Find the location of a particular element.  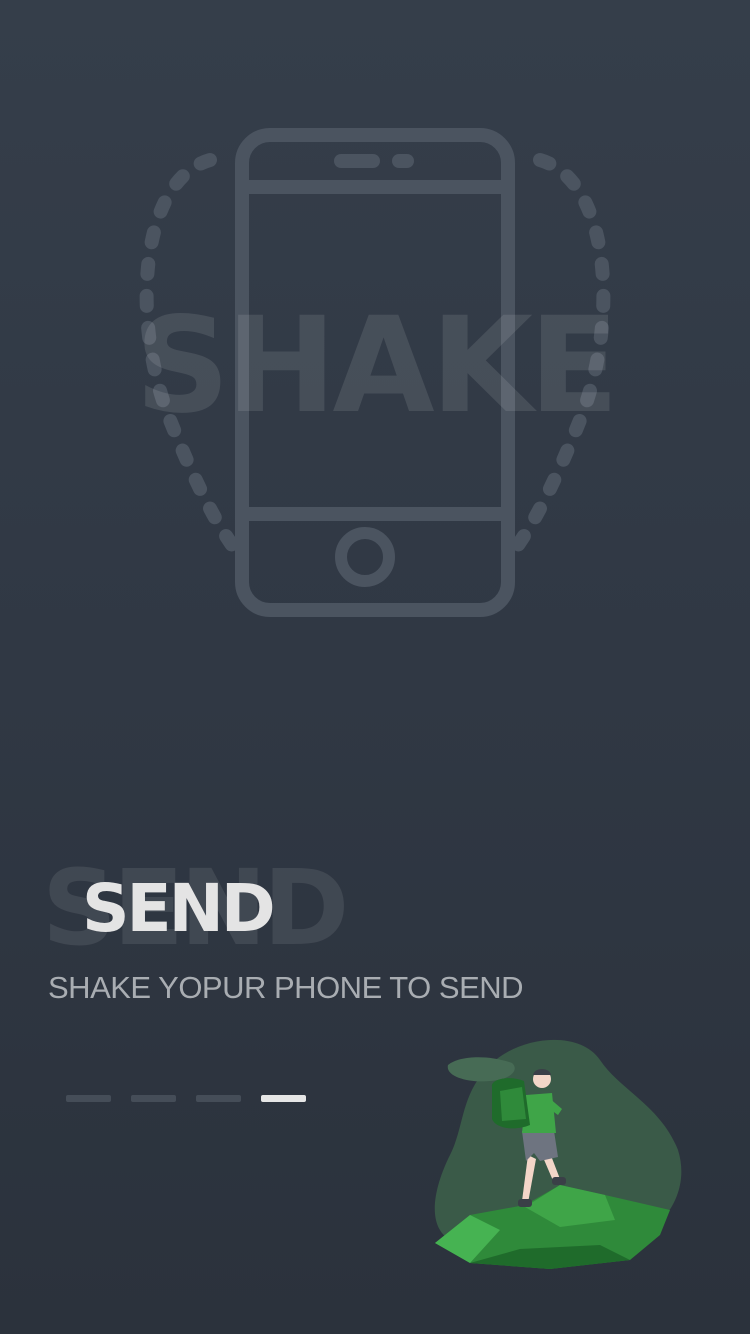

page-indicator is located at coordinates (186, 1098).